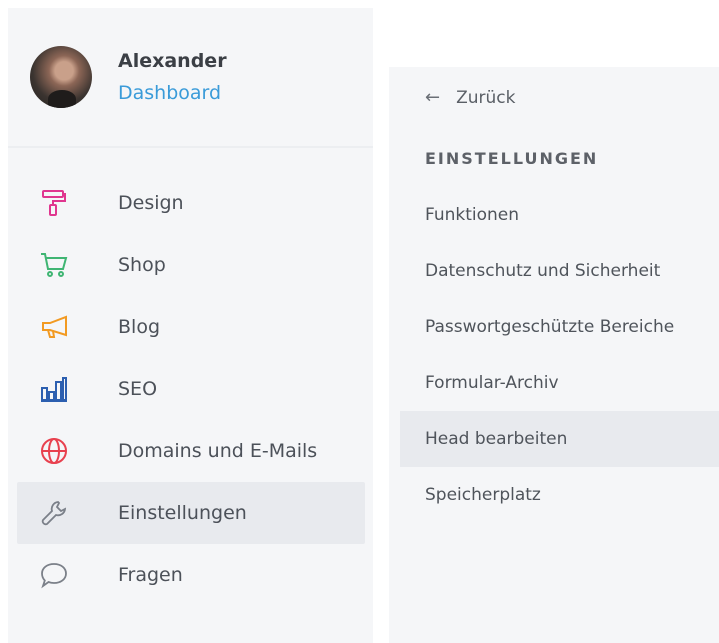 The width and height of the screenshot is (719, 643). I want to click on sidebar-item-blog: Blog, so click(190, 327).